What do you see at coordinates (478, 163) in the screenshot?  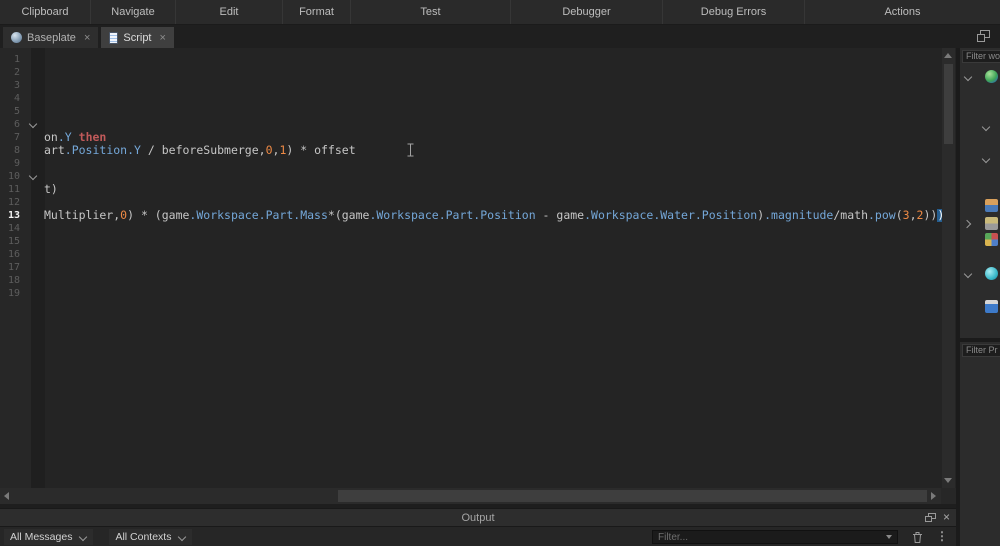 I see `code-line: 9` at bounding box center [478, 163].